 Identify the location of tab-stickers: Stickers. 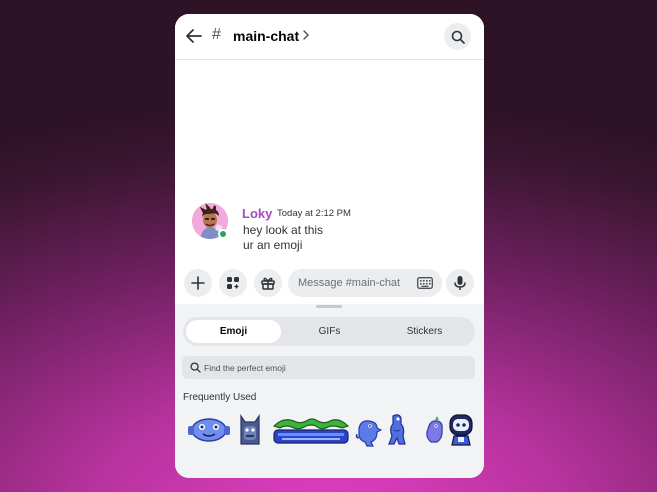
(424, 331).